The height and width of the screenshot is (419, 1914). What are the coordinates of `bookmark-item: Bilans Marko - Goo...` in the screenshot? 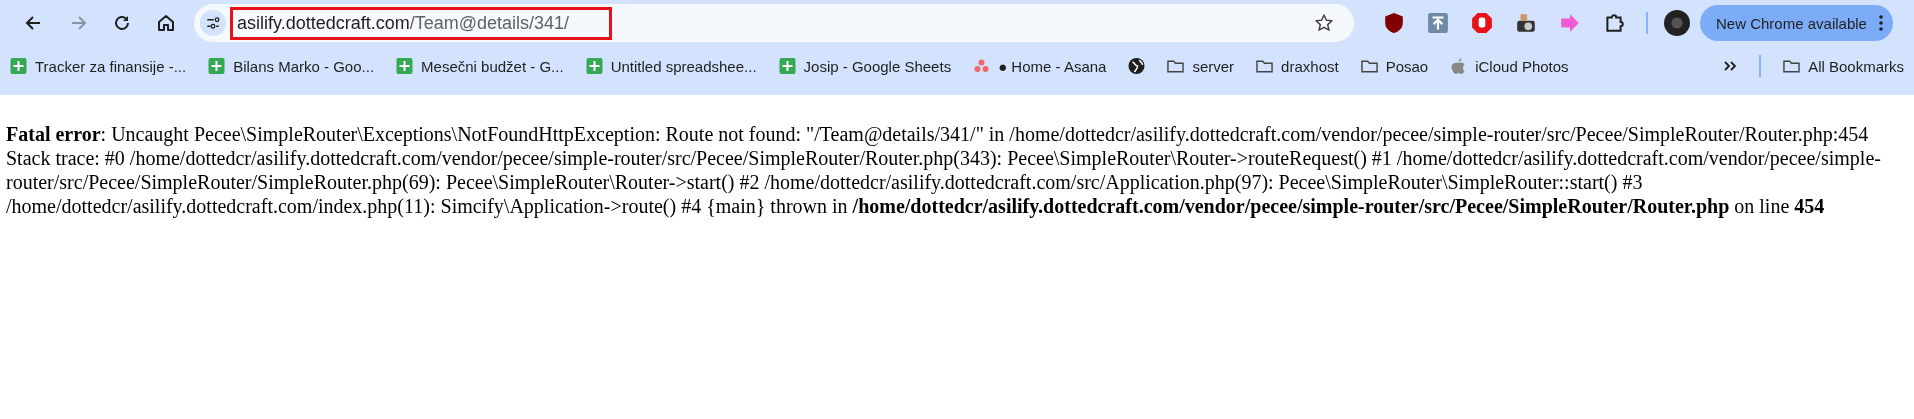 It's located at (291, 66).